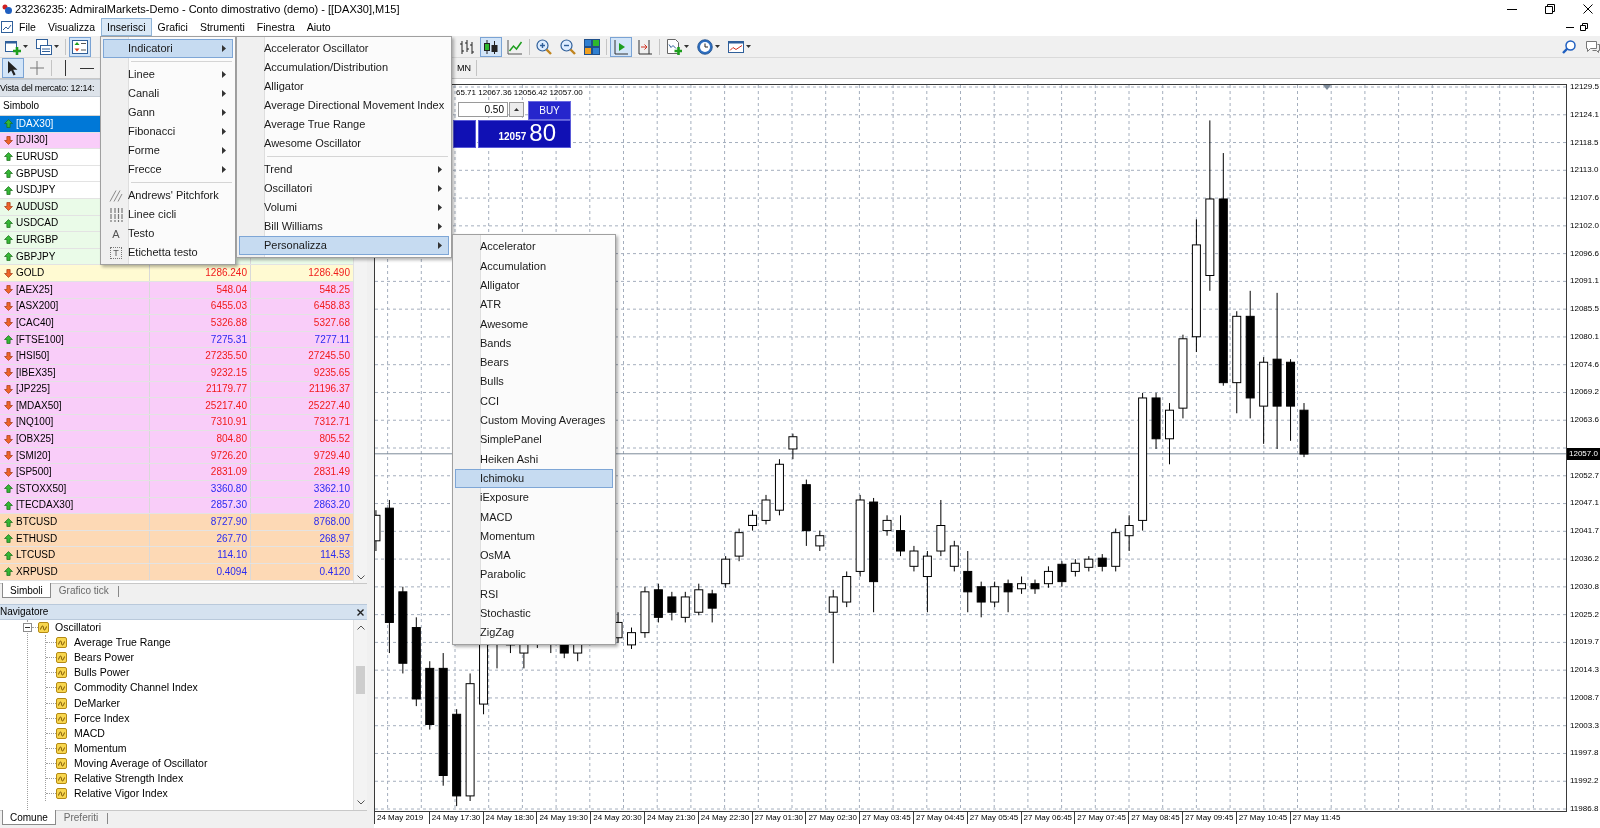  I want to click on tree-item: Moving Average of Oscillator, so click(141, 763).